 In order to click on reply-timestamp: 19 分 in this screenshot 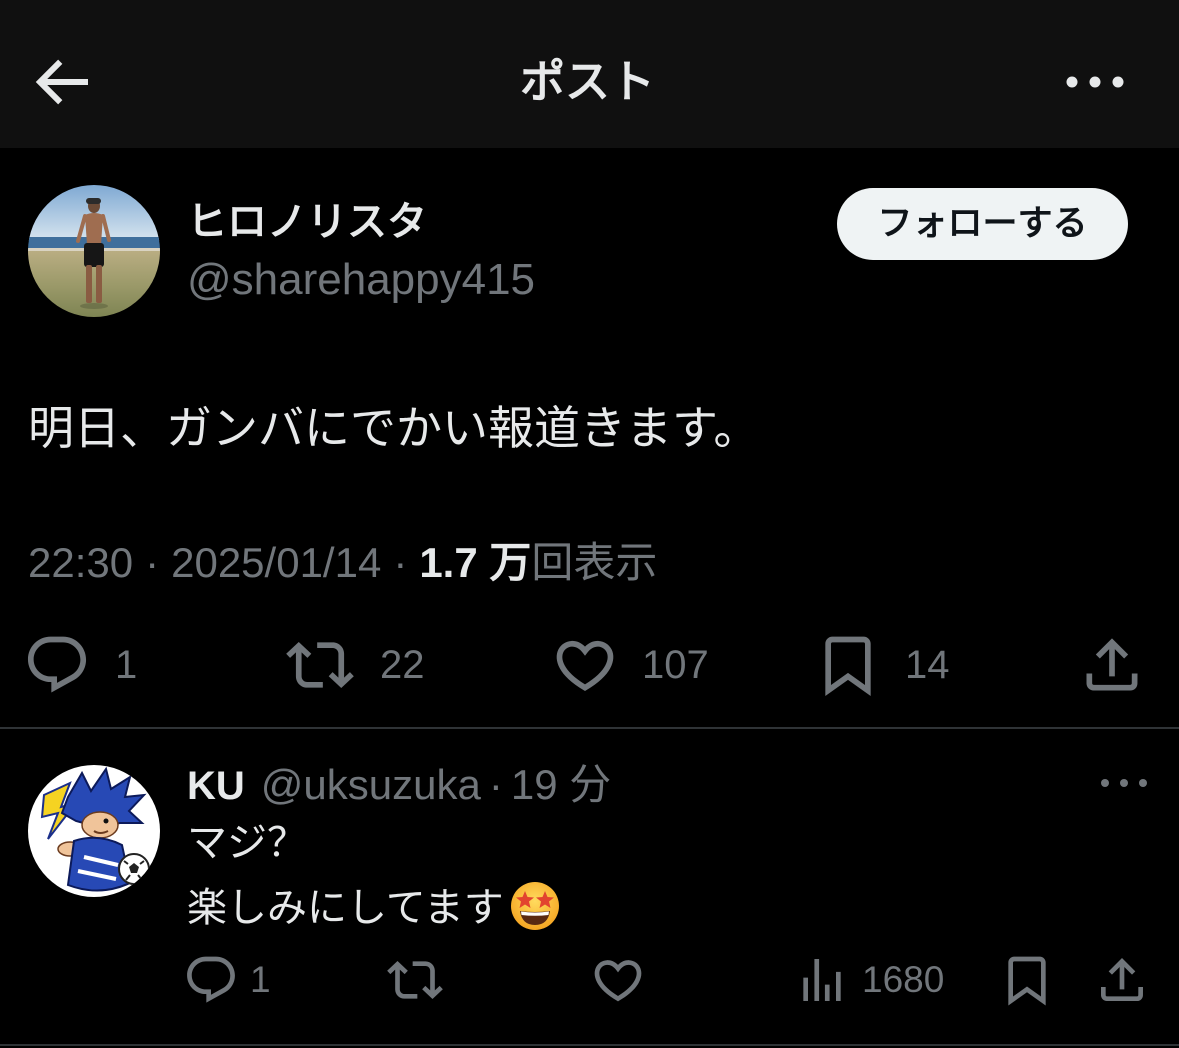, I will do `click(561, 784)`.